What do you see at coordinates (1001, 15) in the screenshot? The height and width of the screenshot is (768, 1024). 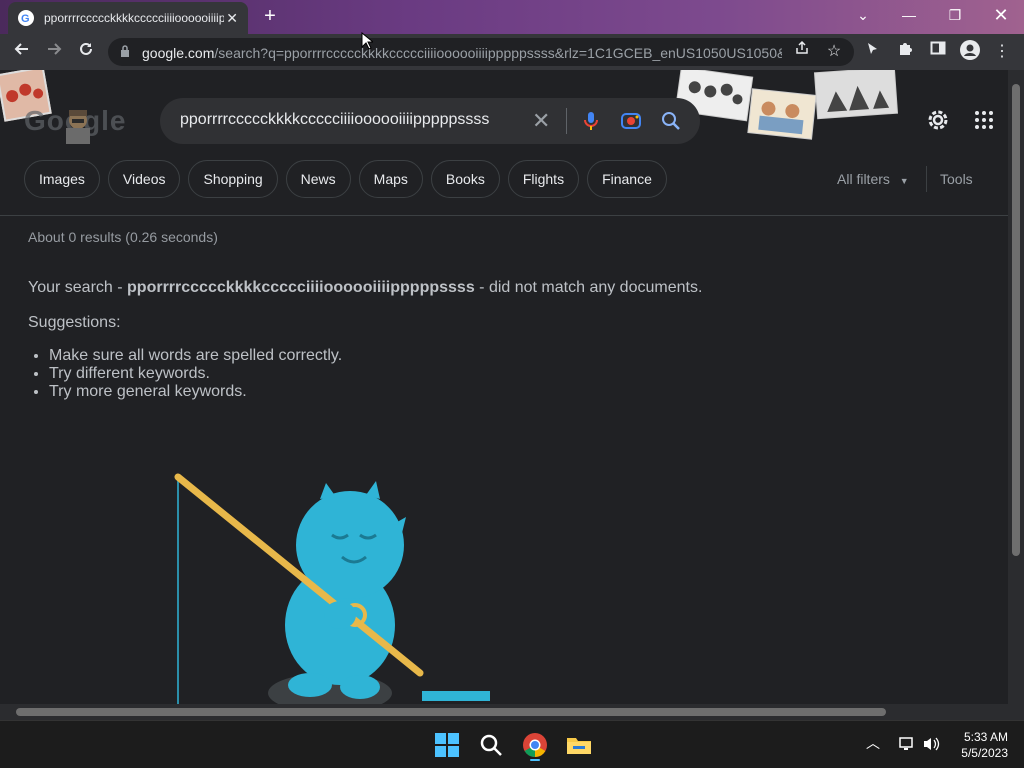 I see `close-window-button: ✕` at bounding box center [1001, 15].